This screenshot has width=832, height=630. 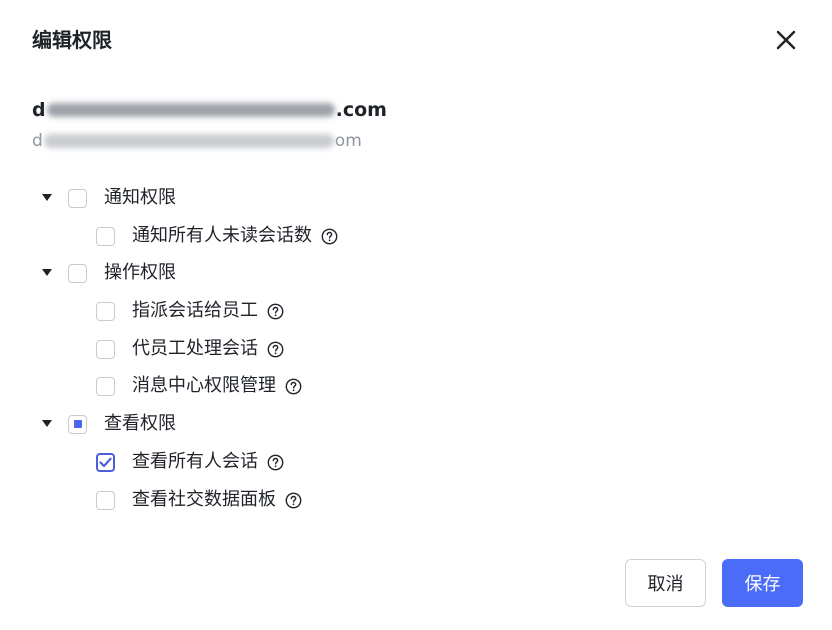 I want to click on email-secondary-suffix: om, so click(x=348, y=141).